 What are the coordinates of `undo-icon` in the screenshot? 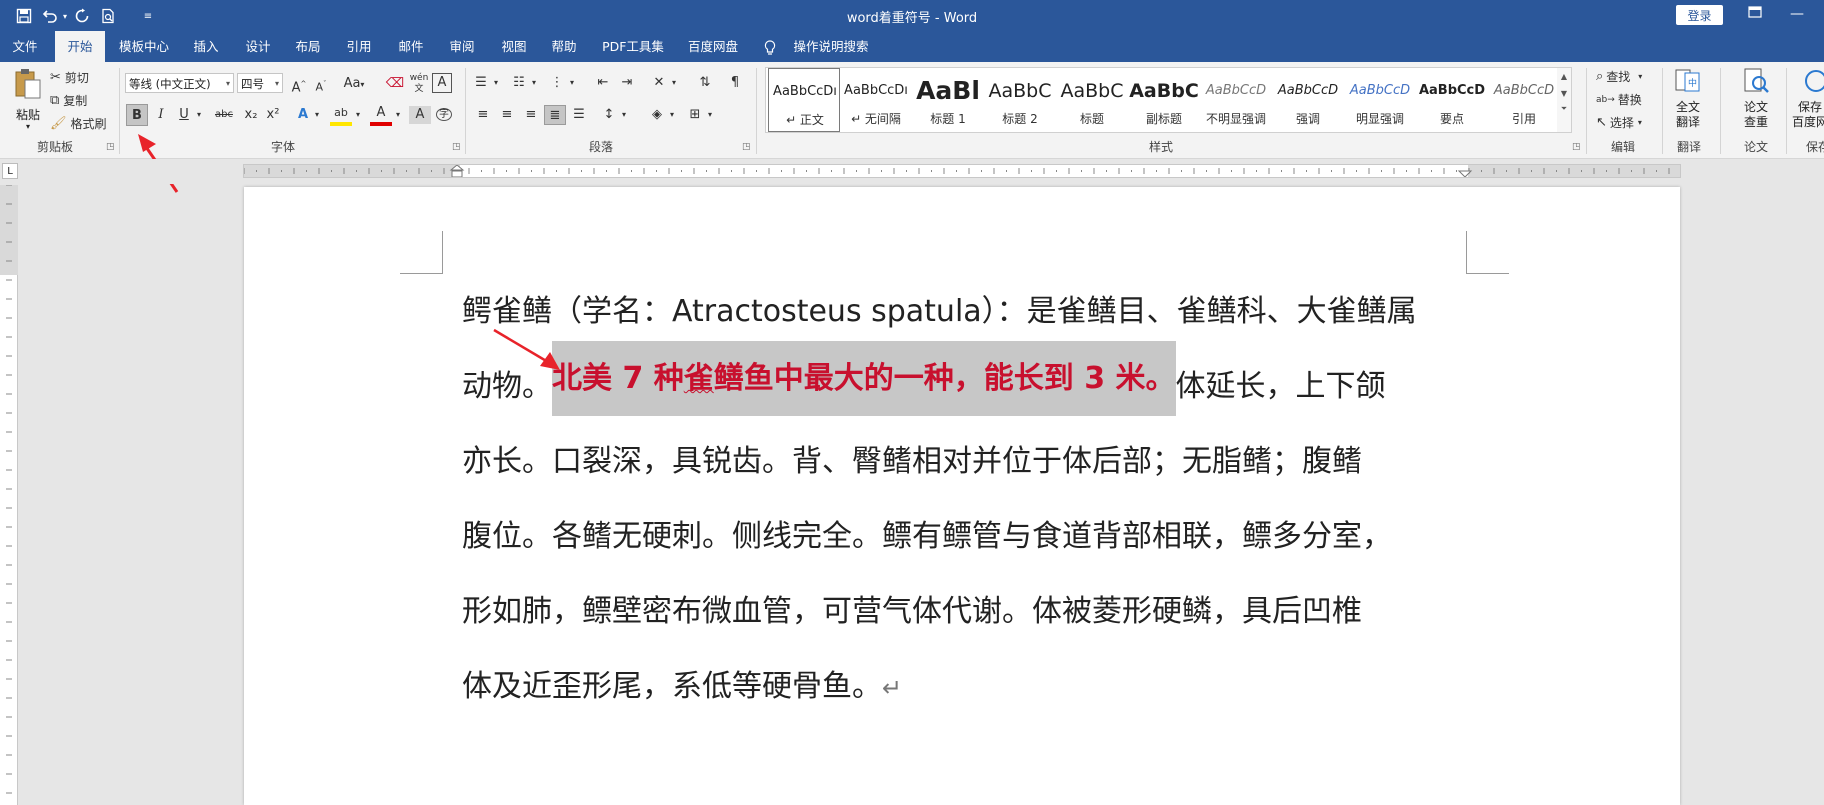 It's located at (50, 16).